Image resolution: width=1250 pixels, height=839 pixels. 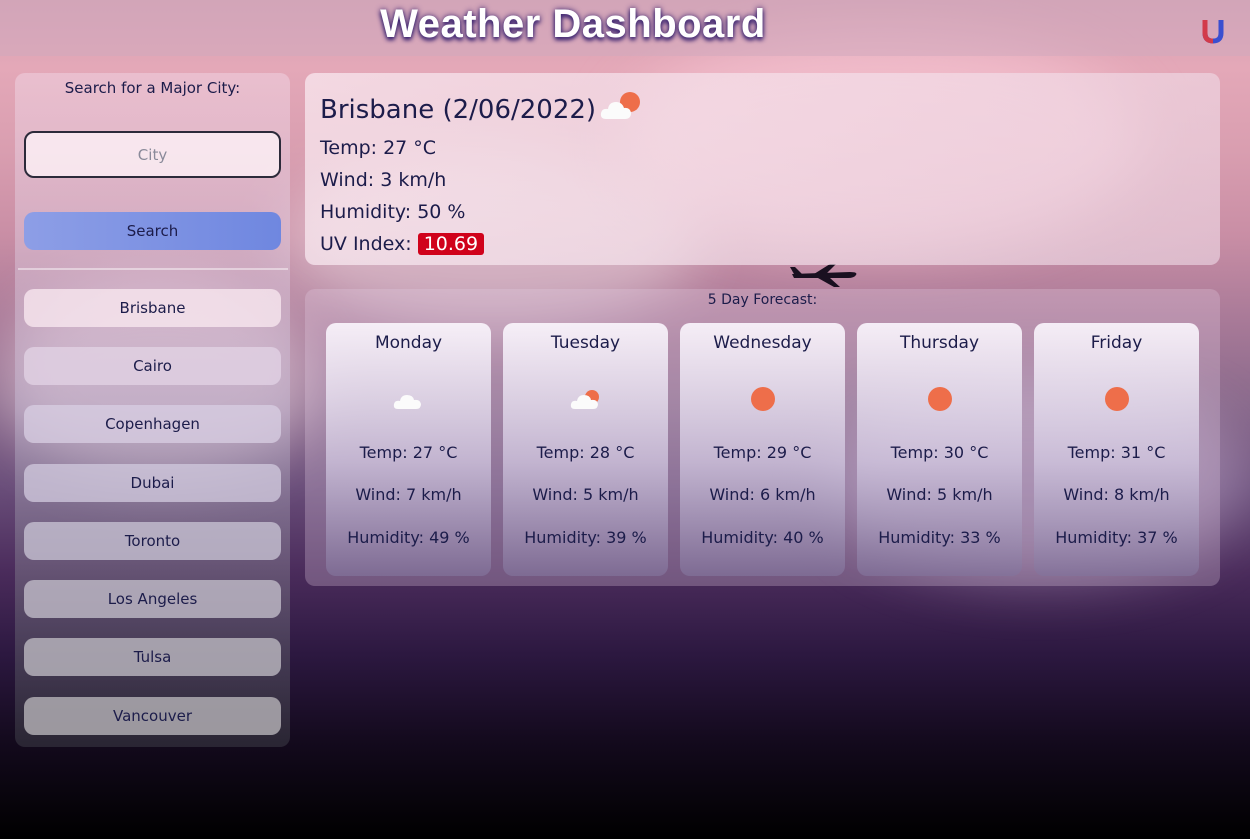 What do you see at coordinates (152, 424) in the screenshot?
I see `city-button-copenhagen: Copenhagen` at bounding box center [152, 424].